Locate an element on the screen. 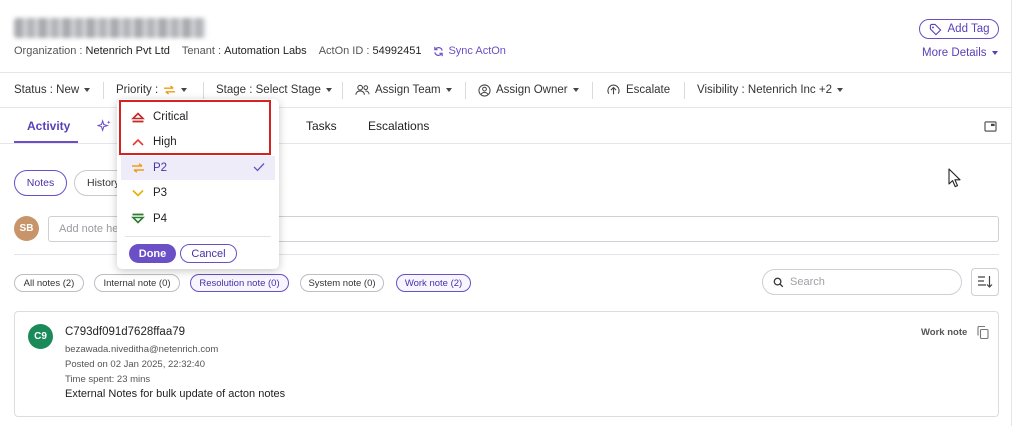  tab-activity: Activity is located at coordinates (48, 126).